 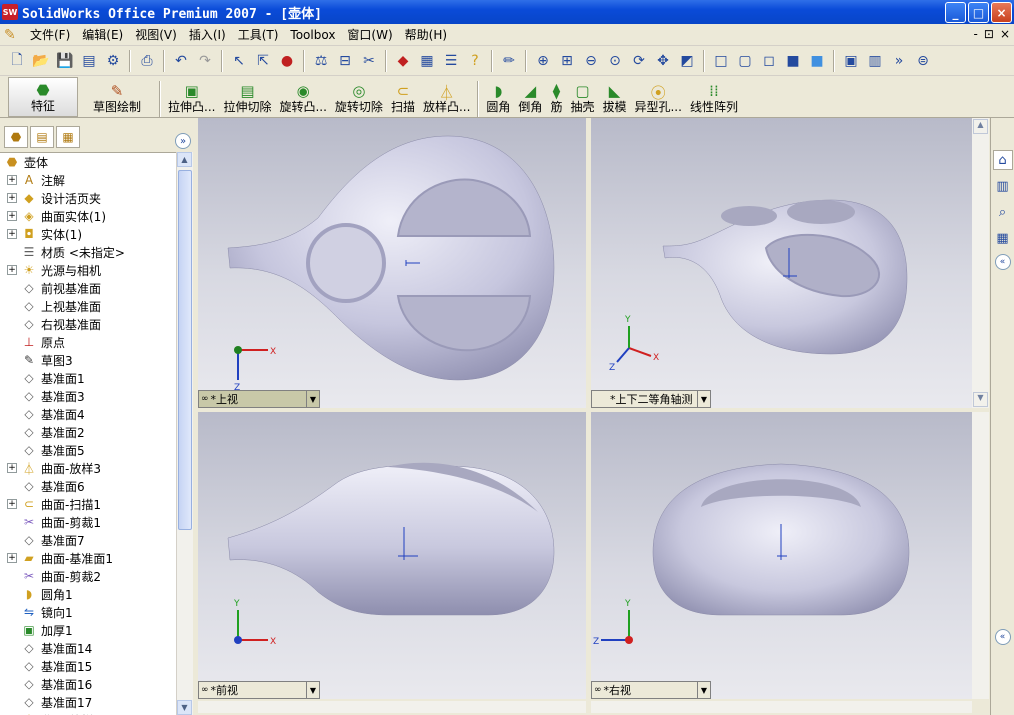 I want to click on zoom-in-out-icon: ⊖, so click(x=591, y=61).